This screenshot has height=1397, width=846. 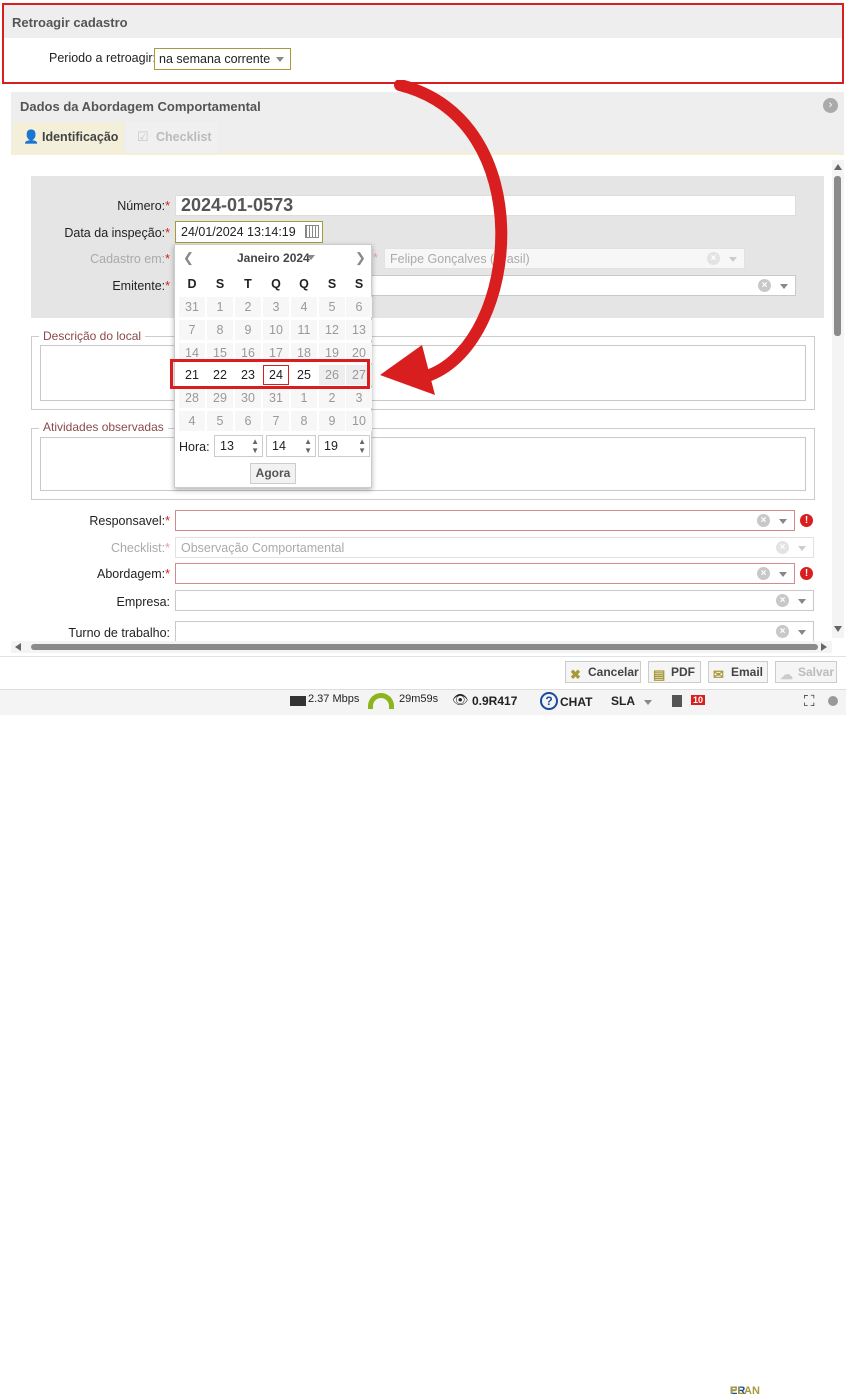 I want to click on now-button: Agora, so click(x=273, y=473).